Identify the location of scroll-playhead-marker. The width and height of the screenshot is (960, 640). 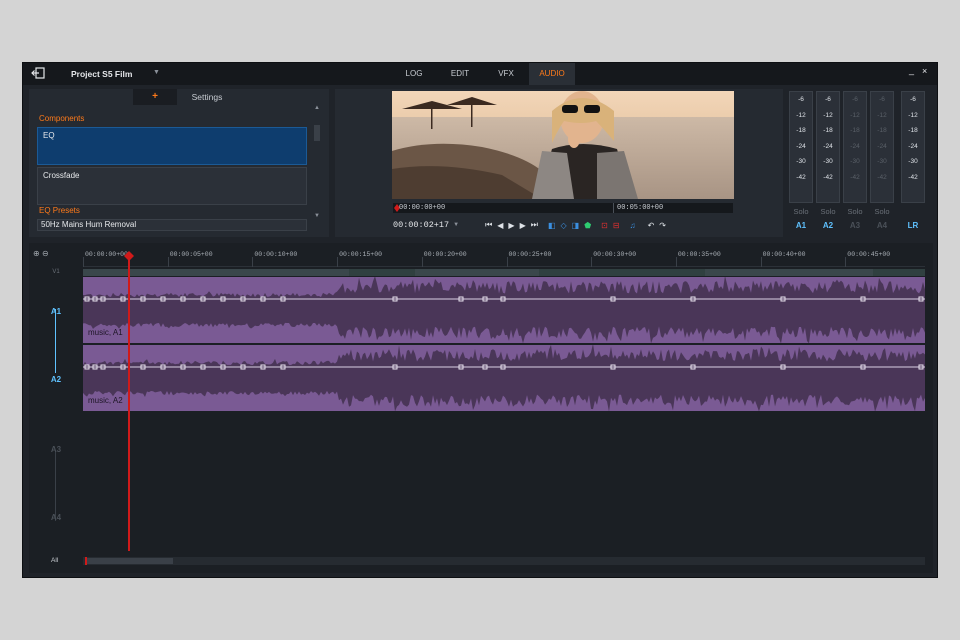
(86, 561).